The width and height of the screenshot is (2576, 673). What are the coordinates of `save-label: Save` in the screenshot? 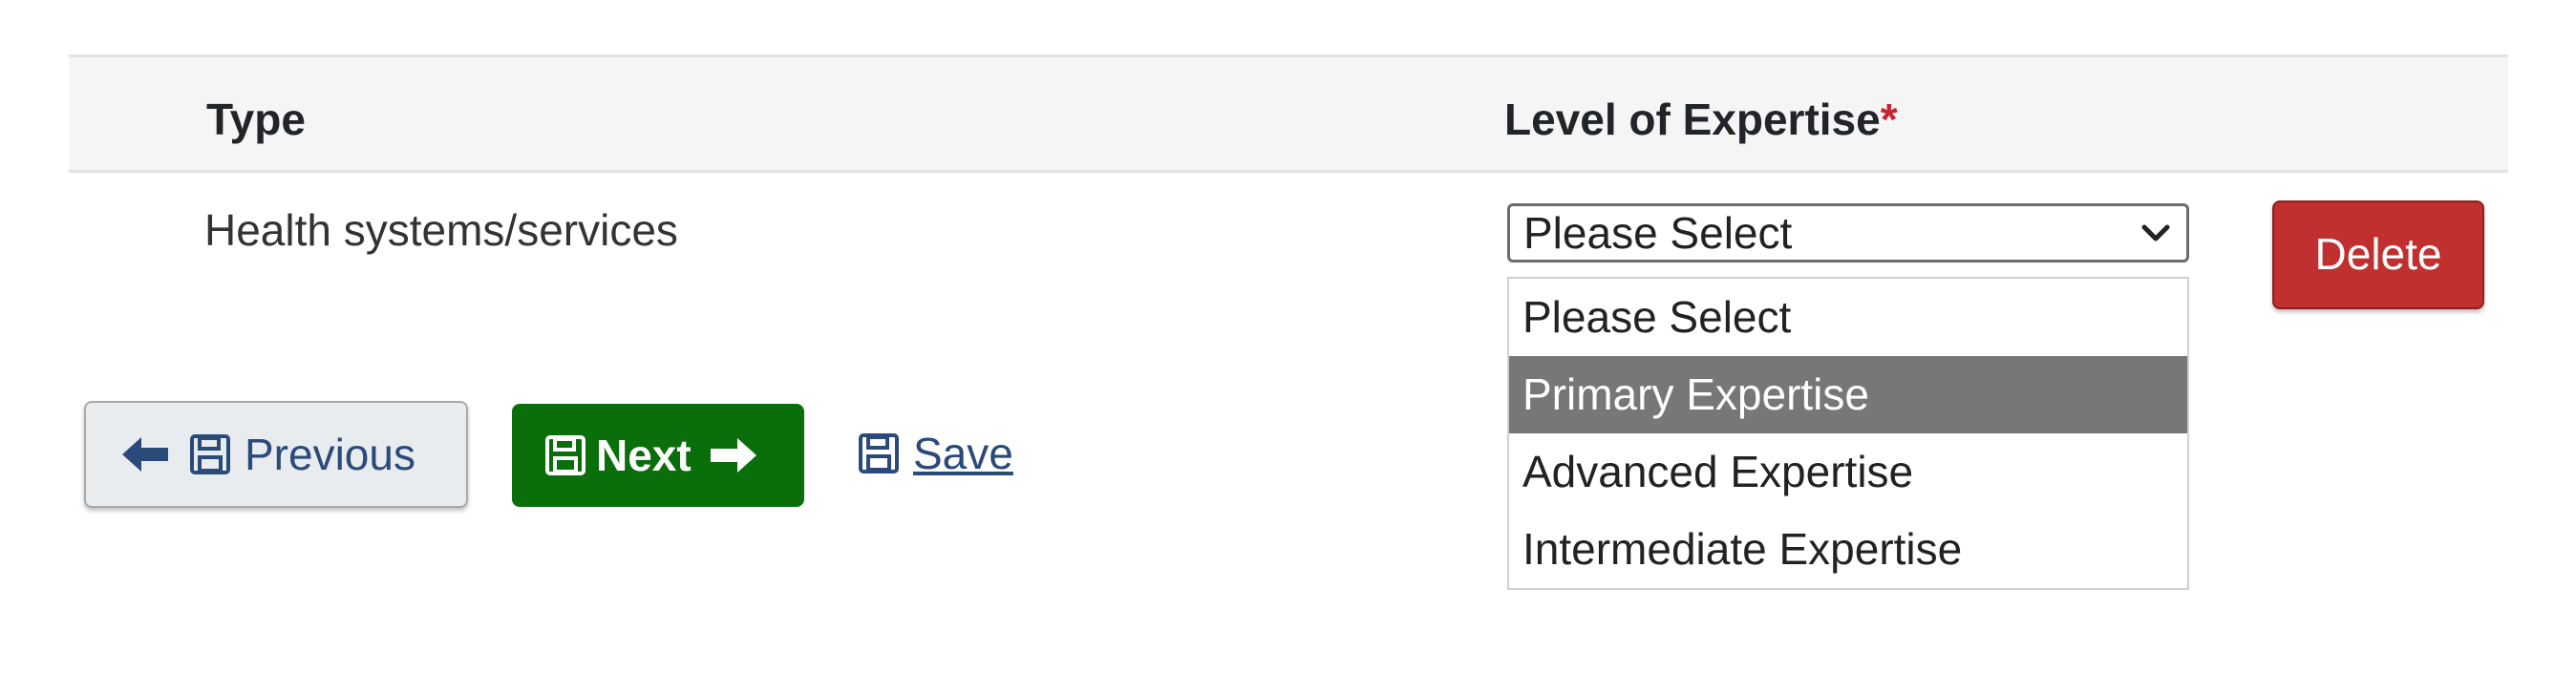 It's located at (963, 454).